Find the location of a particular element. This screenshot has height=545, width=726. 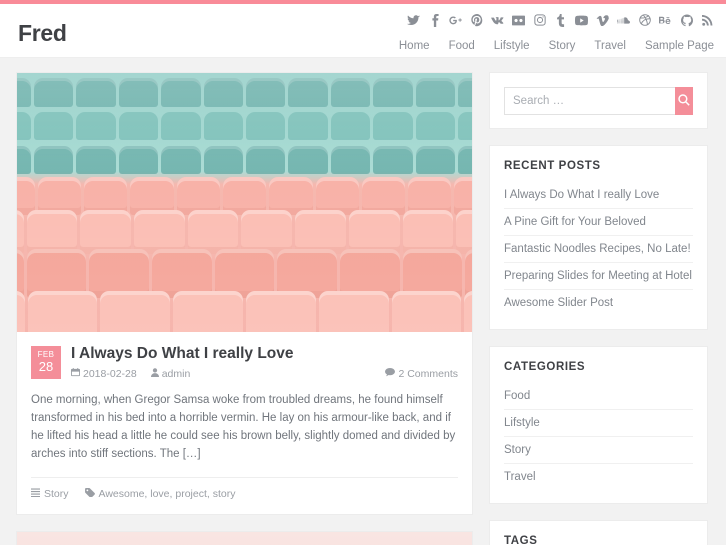

category-link-food: Food is located at coordinates (598, 396).